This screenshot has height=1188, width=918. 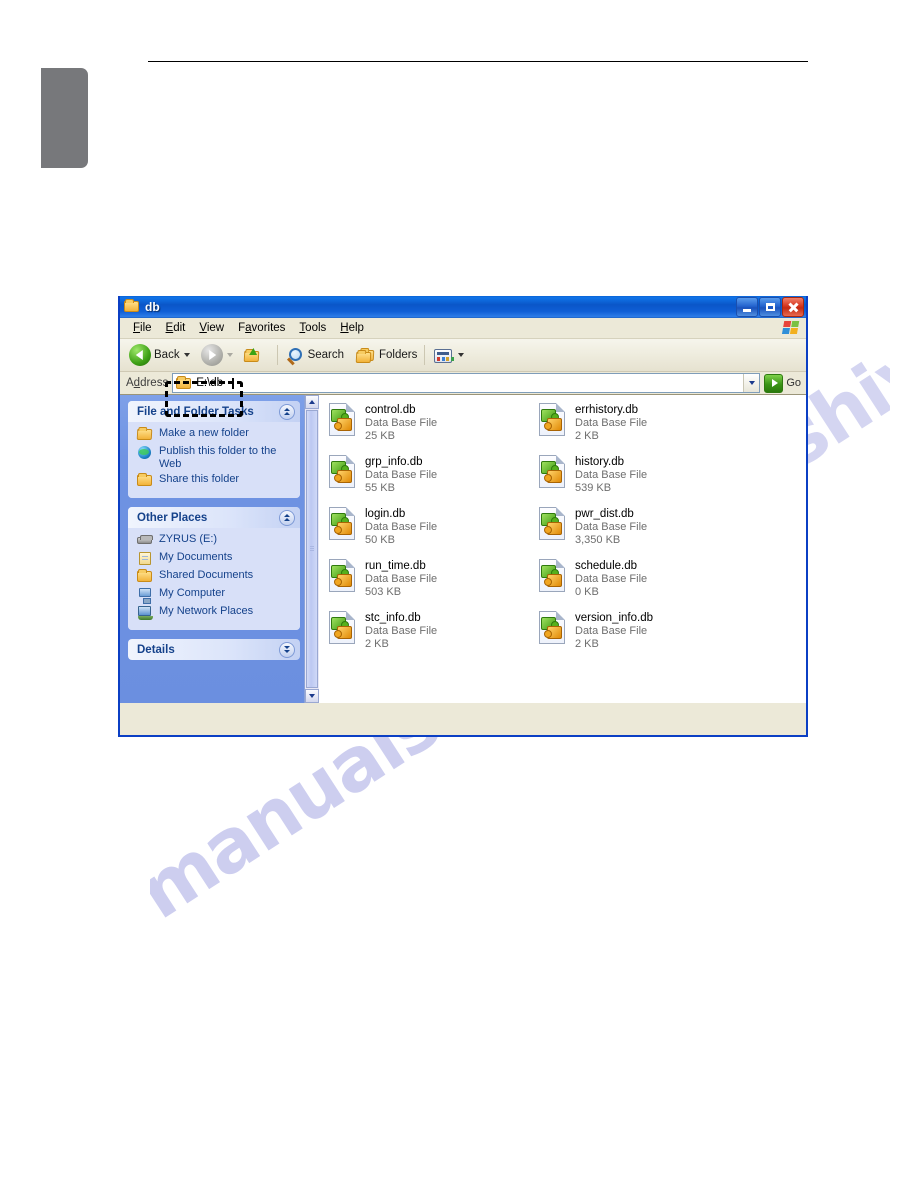 I want to click on search-label: Search, so click(x=326, y=355).